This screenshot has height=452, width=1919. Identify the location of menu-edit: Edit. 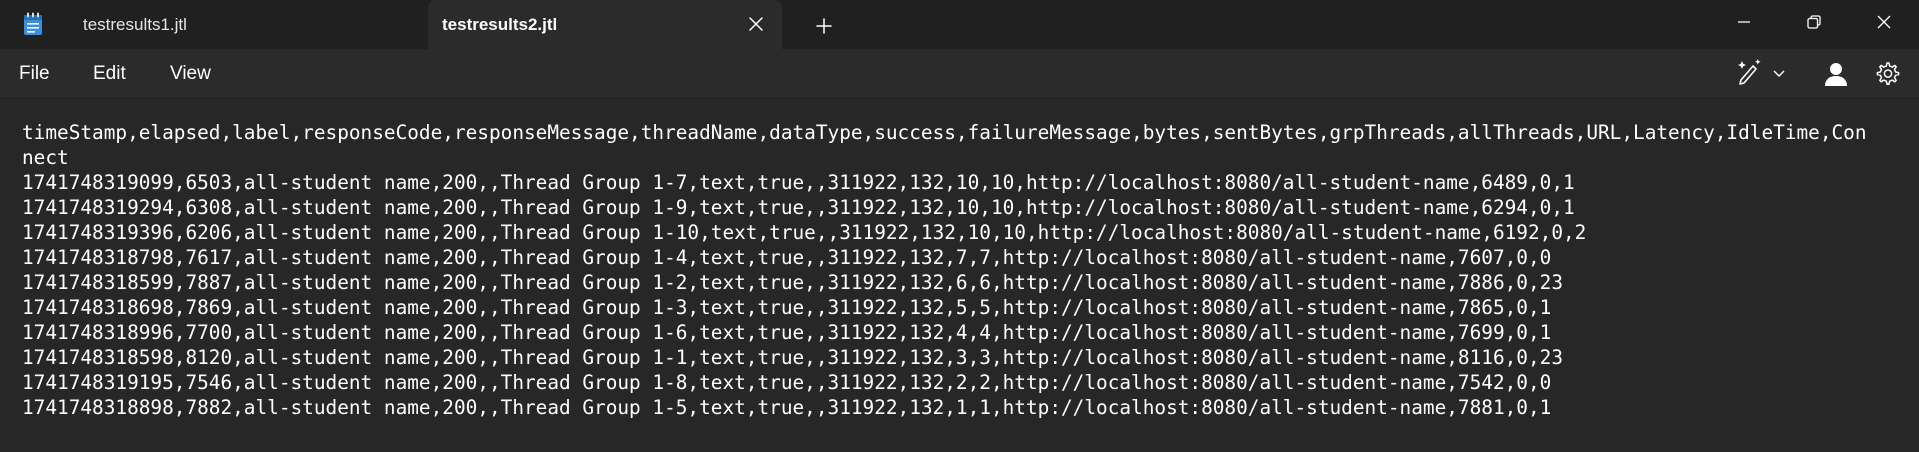
(109, 74).